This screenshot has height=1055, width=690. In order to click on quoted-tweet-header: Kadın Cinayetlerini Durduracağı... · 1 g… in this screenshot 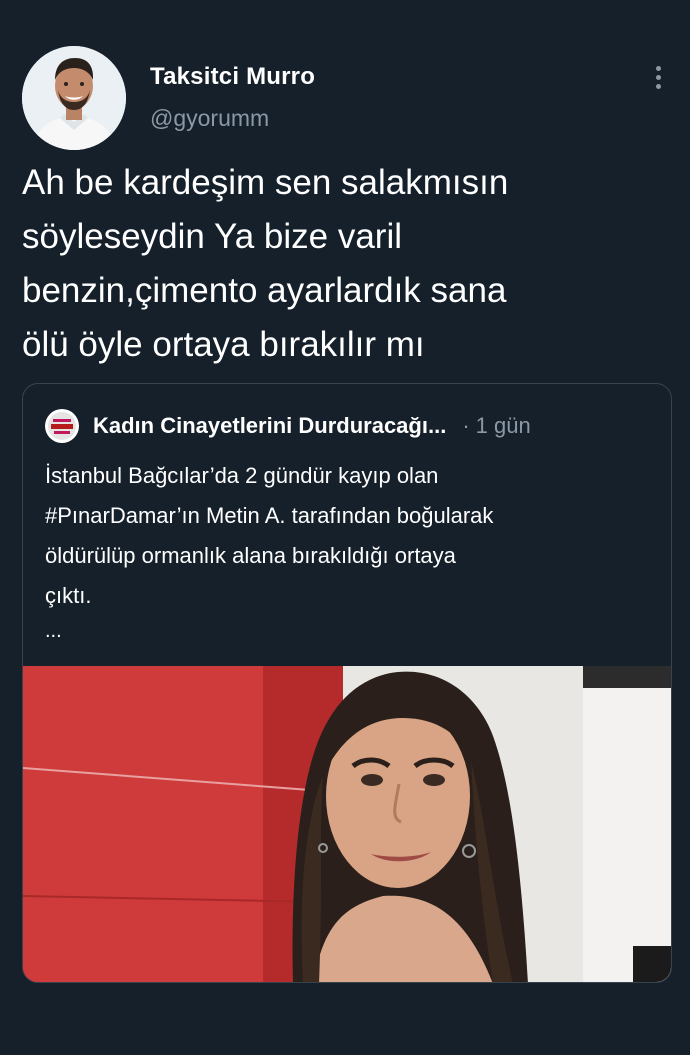, I will do `click(347, 426)`.